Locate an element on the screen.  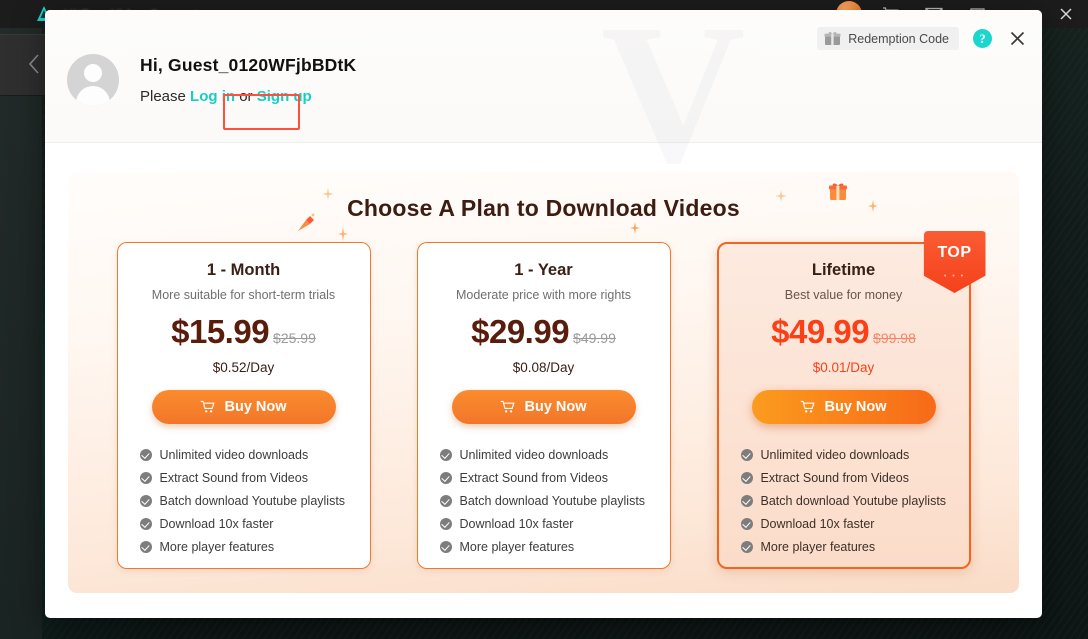
help-icon: ? is located at coordinates (982, 38).